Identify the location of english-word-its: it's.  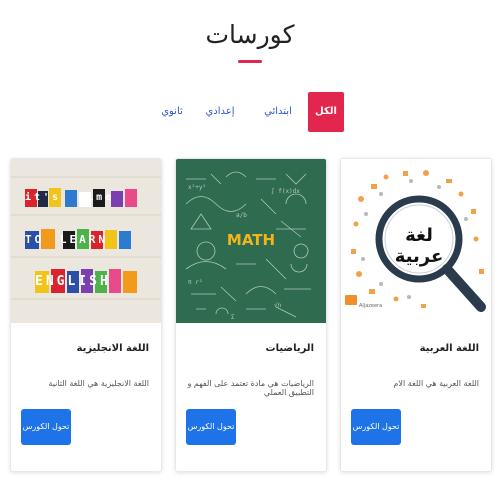
(43, 197).